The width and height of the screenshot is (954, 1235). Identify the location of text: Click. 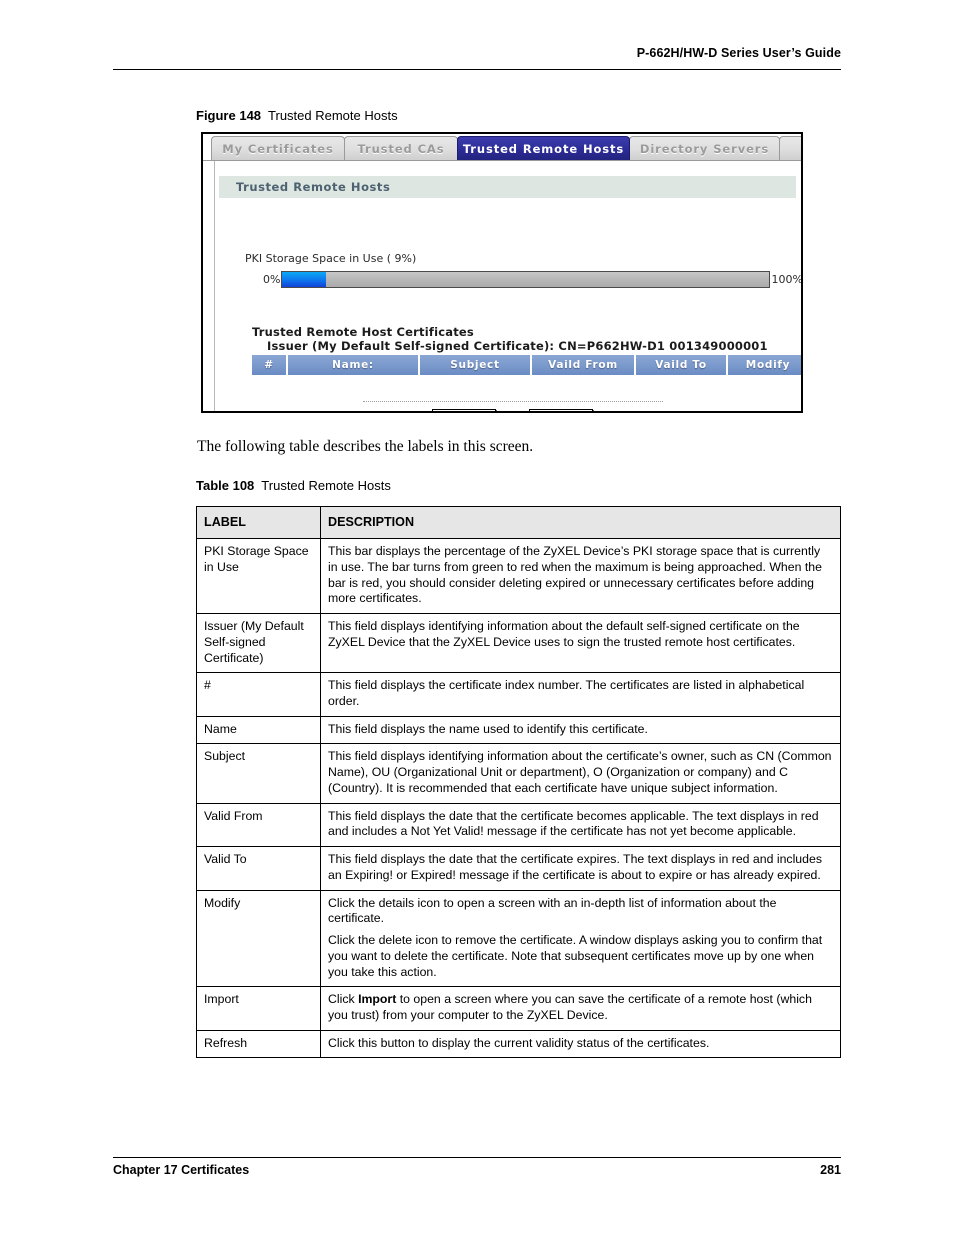
(343, 999).